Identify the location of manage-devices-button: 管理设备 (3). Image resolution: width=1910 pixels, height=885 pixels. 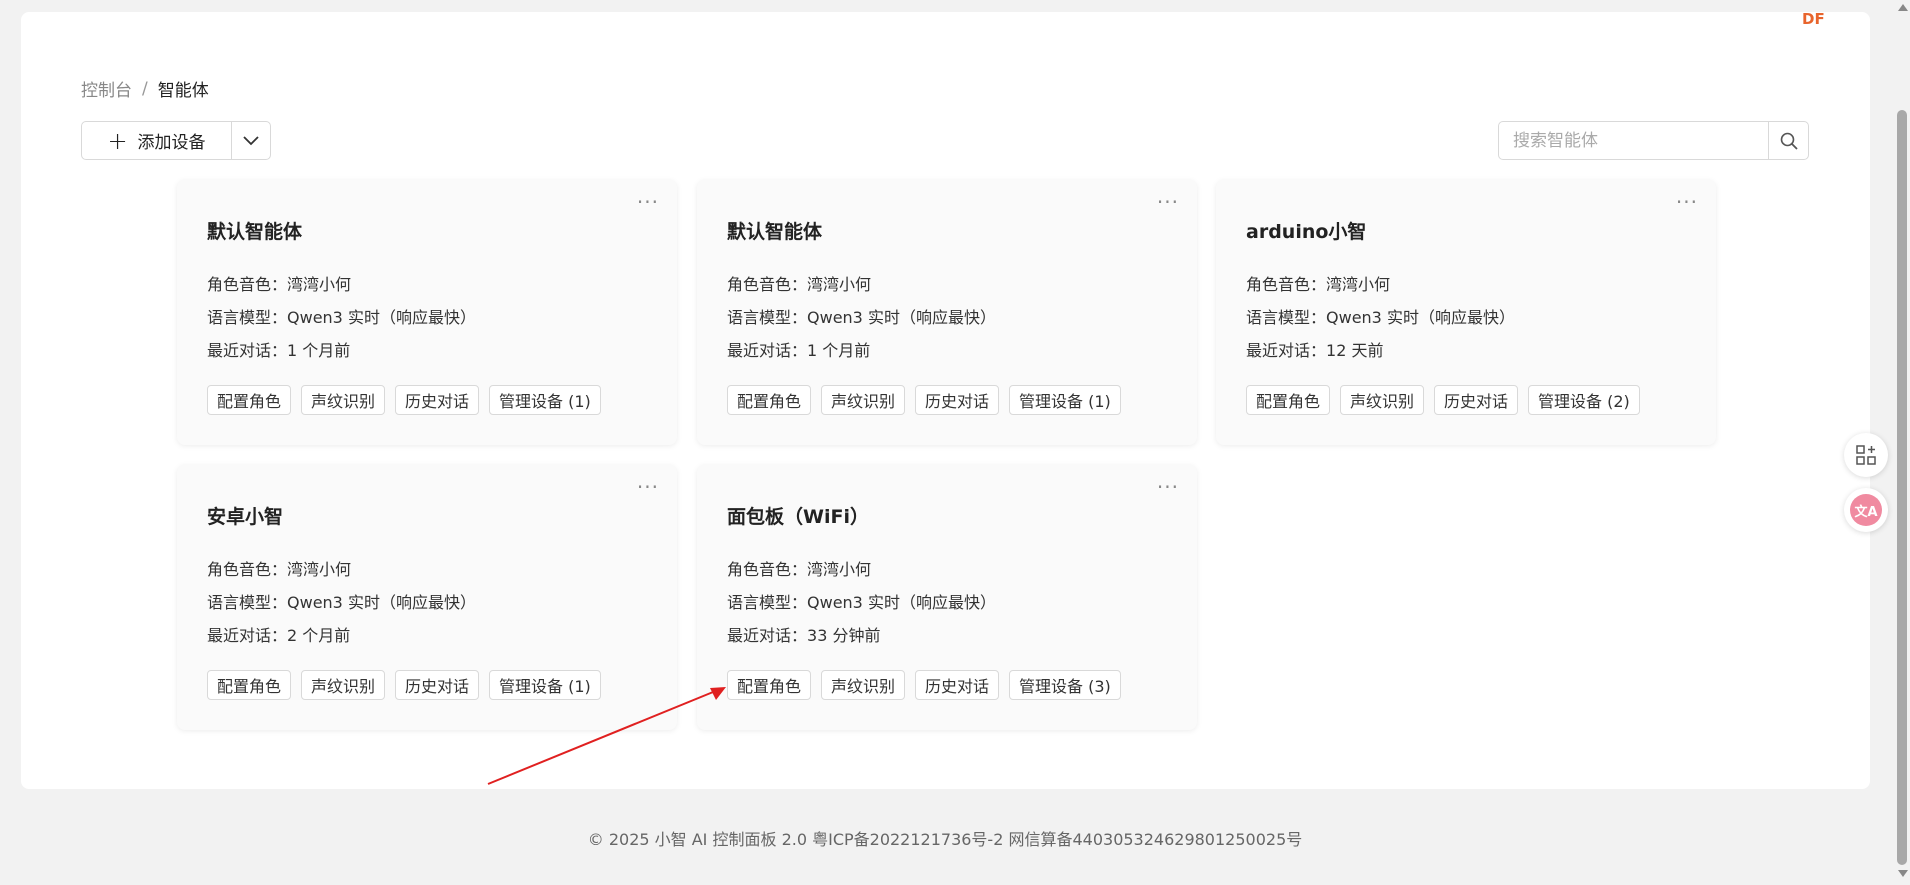
(1065, 685).